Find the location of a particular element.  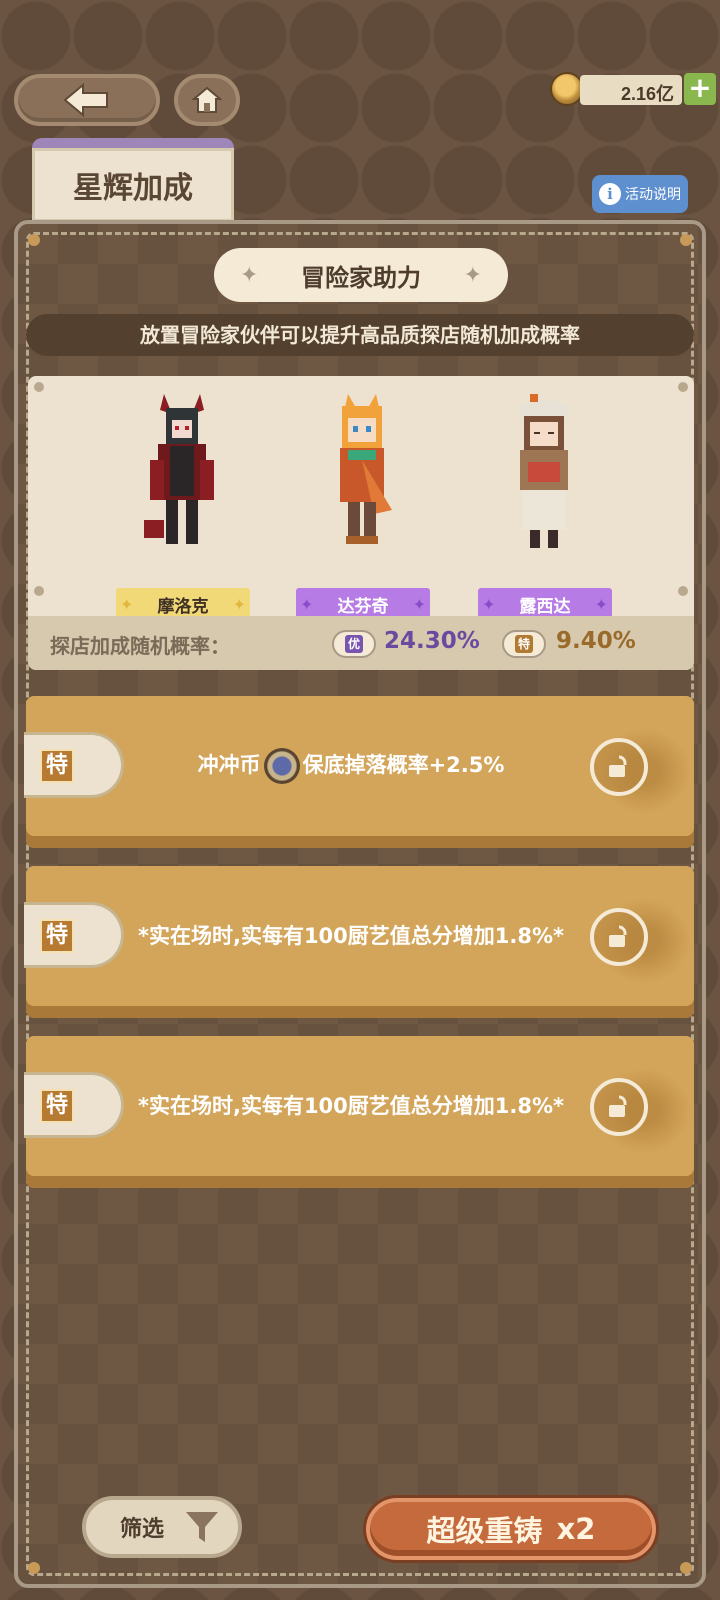

back-button is located at coordinates (87, 100).